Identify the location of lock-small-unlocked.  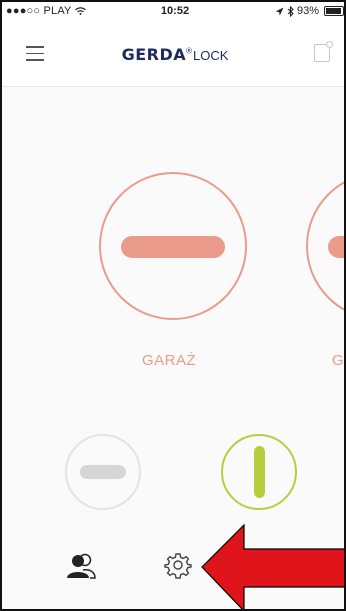
(259, 472).